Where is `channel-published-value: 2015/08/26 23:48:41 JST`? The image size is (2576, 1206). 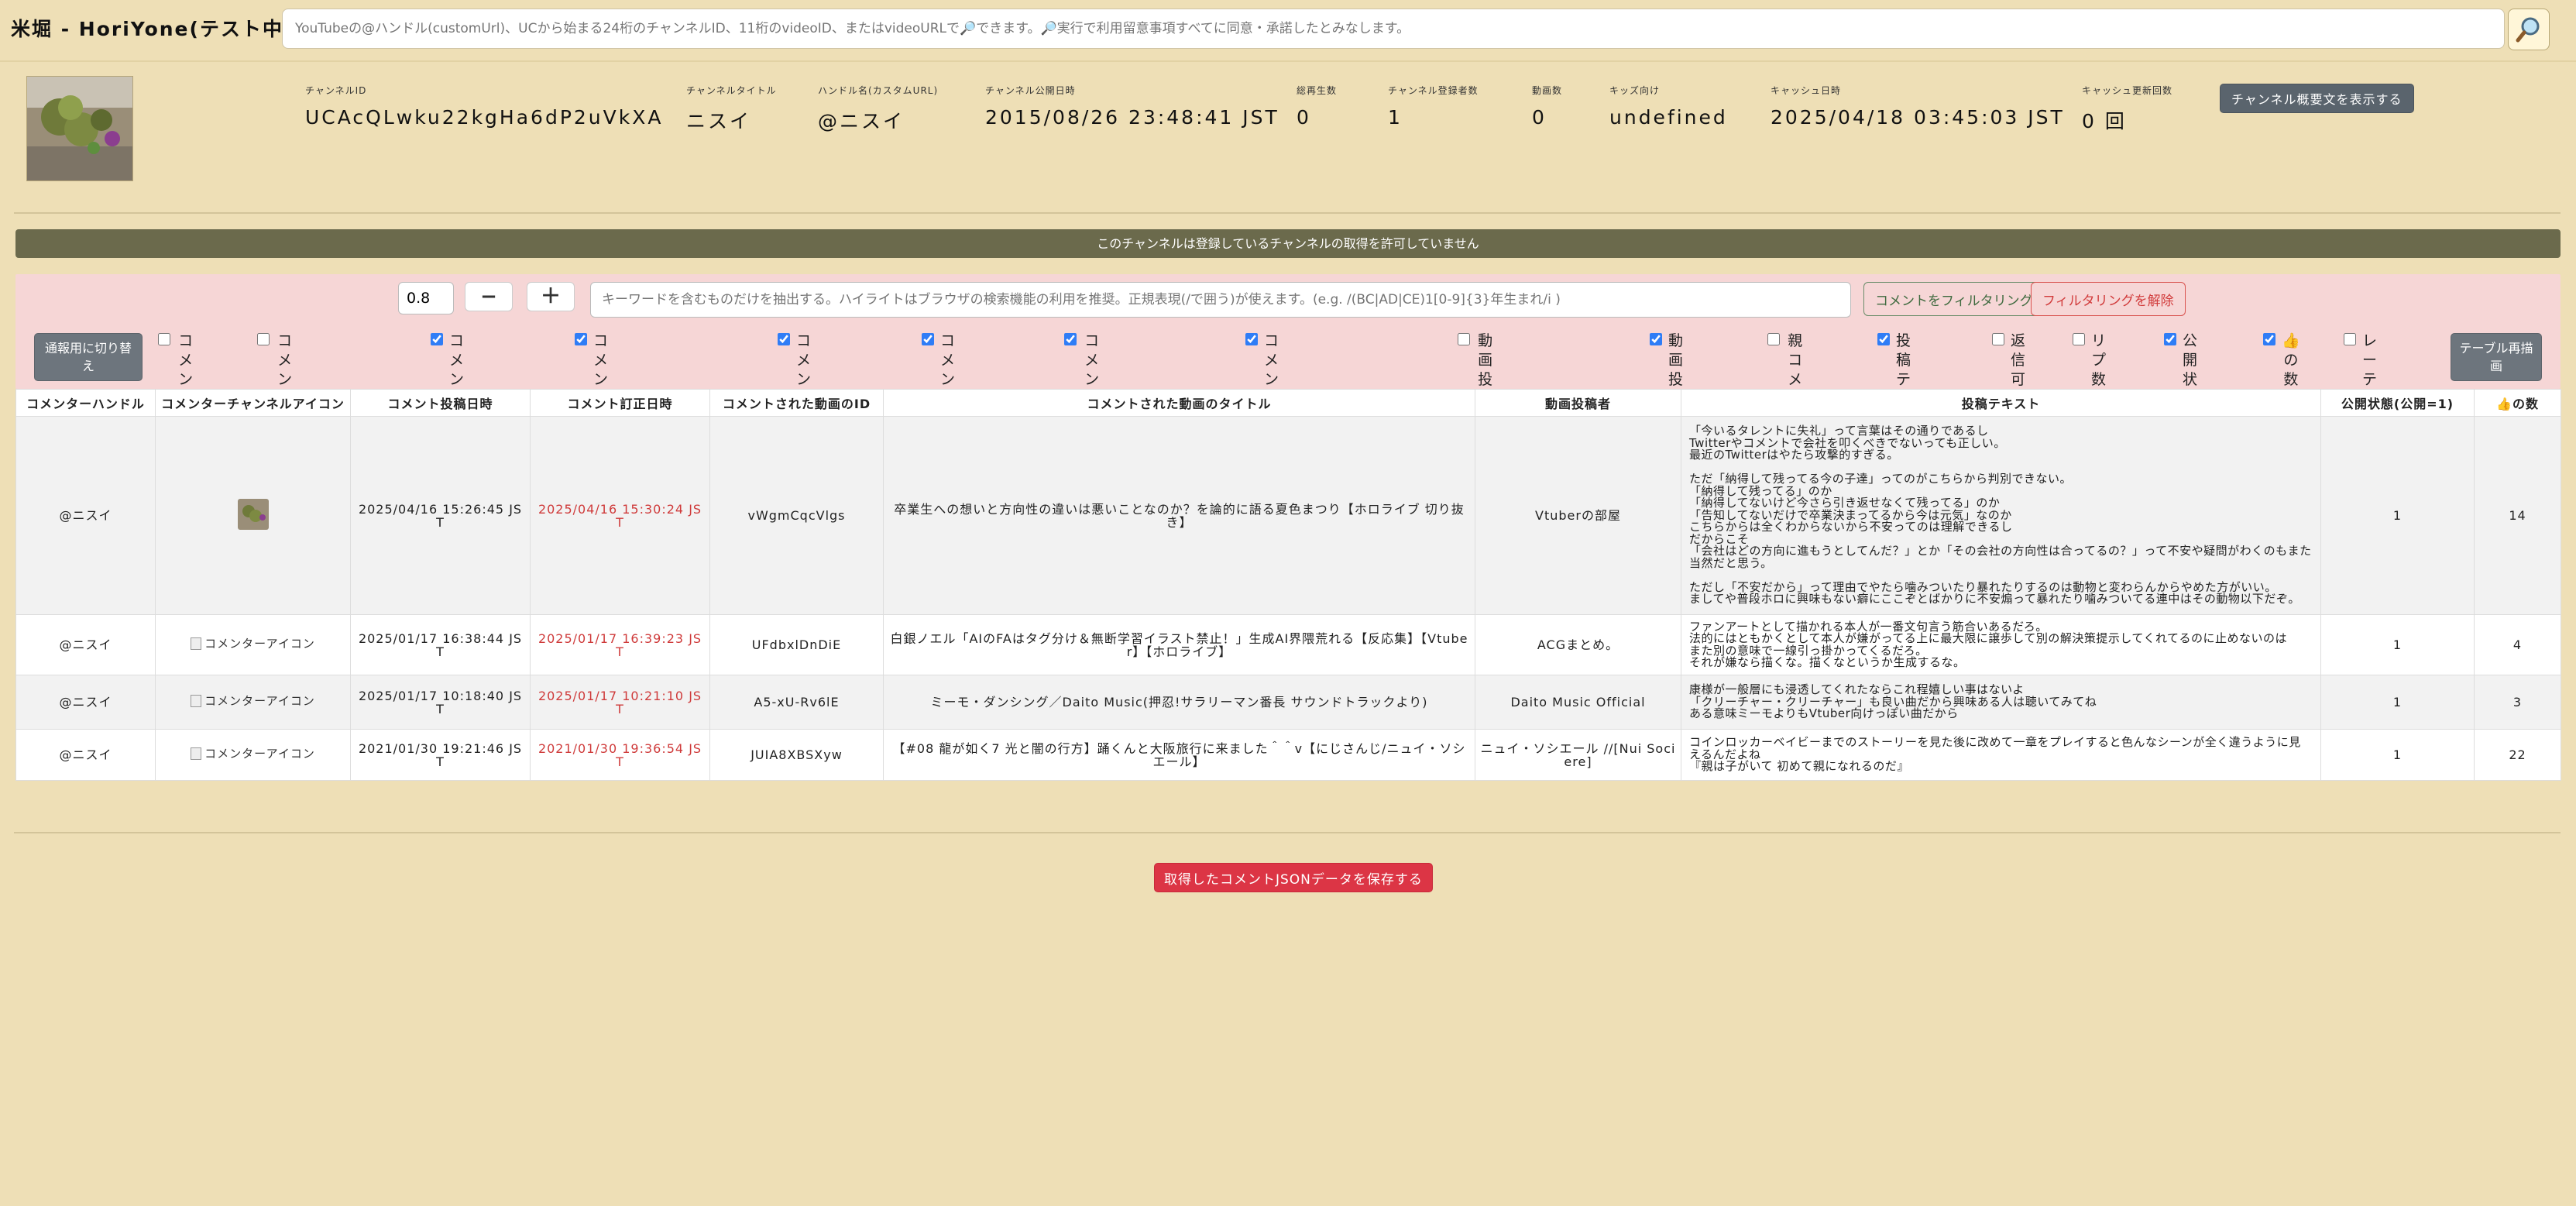 channel-published-value: 2015/08/26 23:48:41 JST is located at coordinates (1132, 117).